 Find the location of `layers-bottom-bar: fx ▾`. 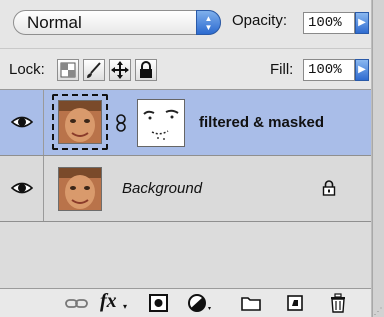

layers-bottom-bar: fx ▾ is located at coordinates (185, 302).